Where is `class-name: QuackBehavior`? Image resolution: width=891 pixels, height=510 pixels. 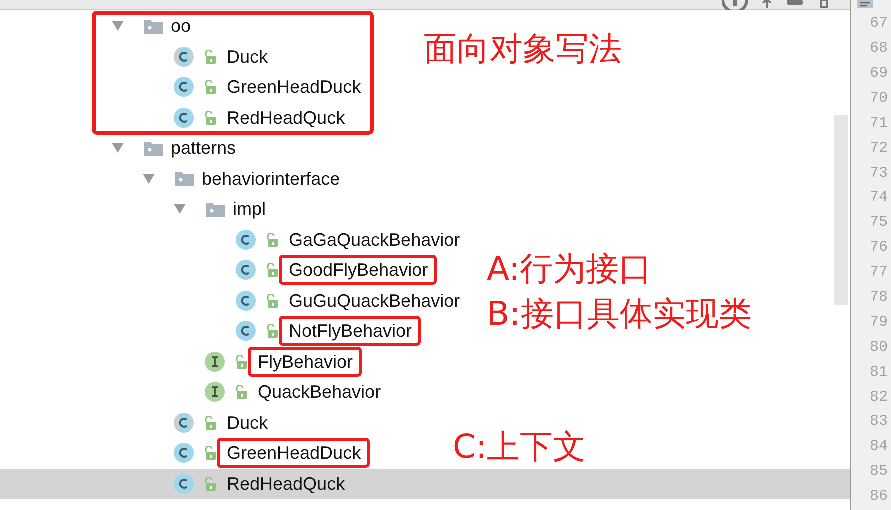
class-name: QuackBehavior is located at coordinates (319, 392).